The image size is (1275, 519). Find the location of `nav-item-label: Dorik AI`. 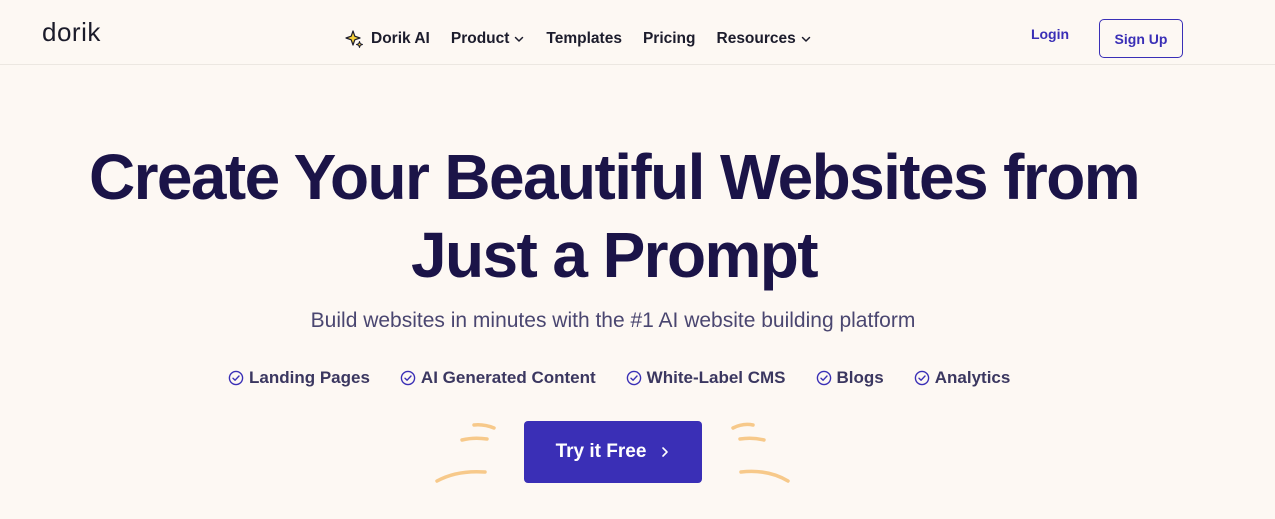

nav-item-label: Dorik AI is located at coordinates (400, 38).